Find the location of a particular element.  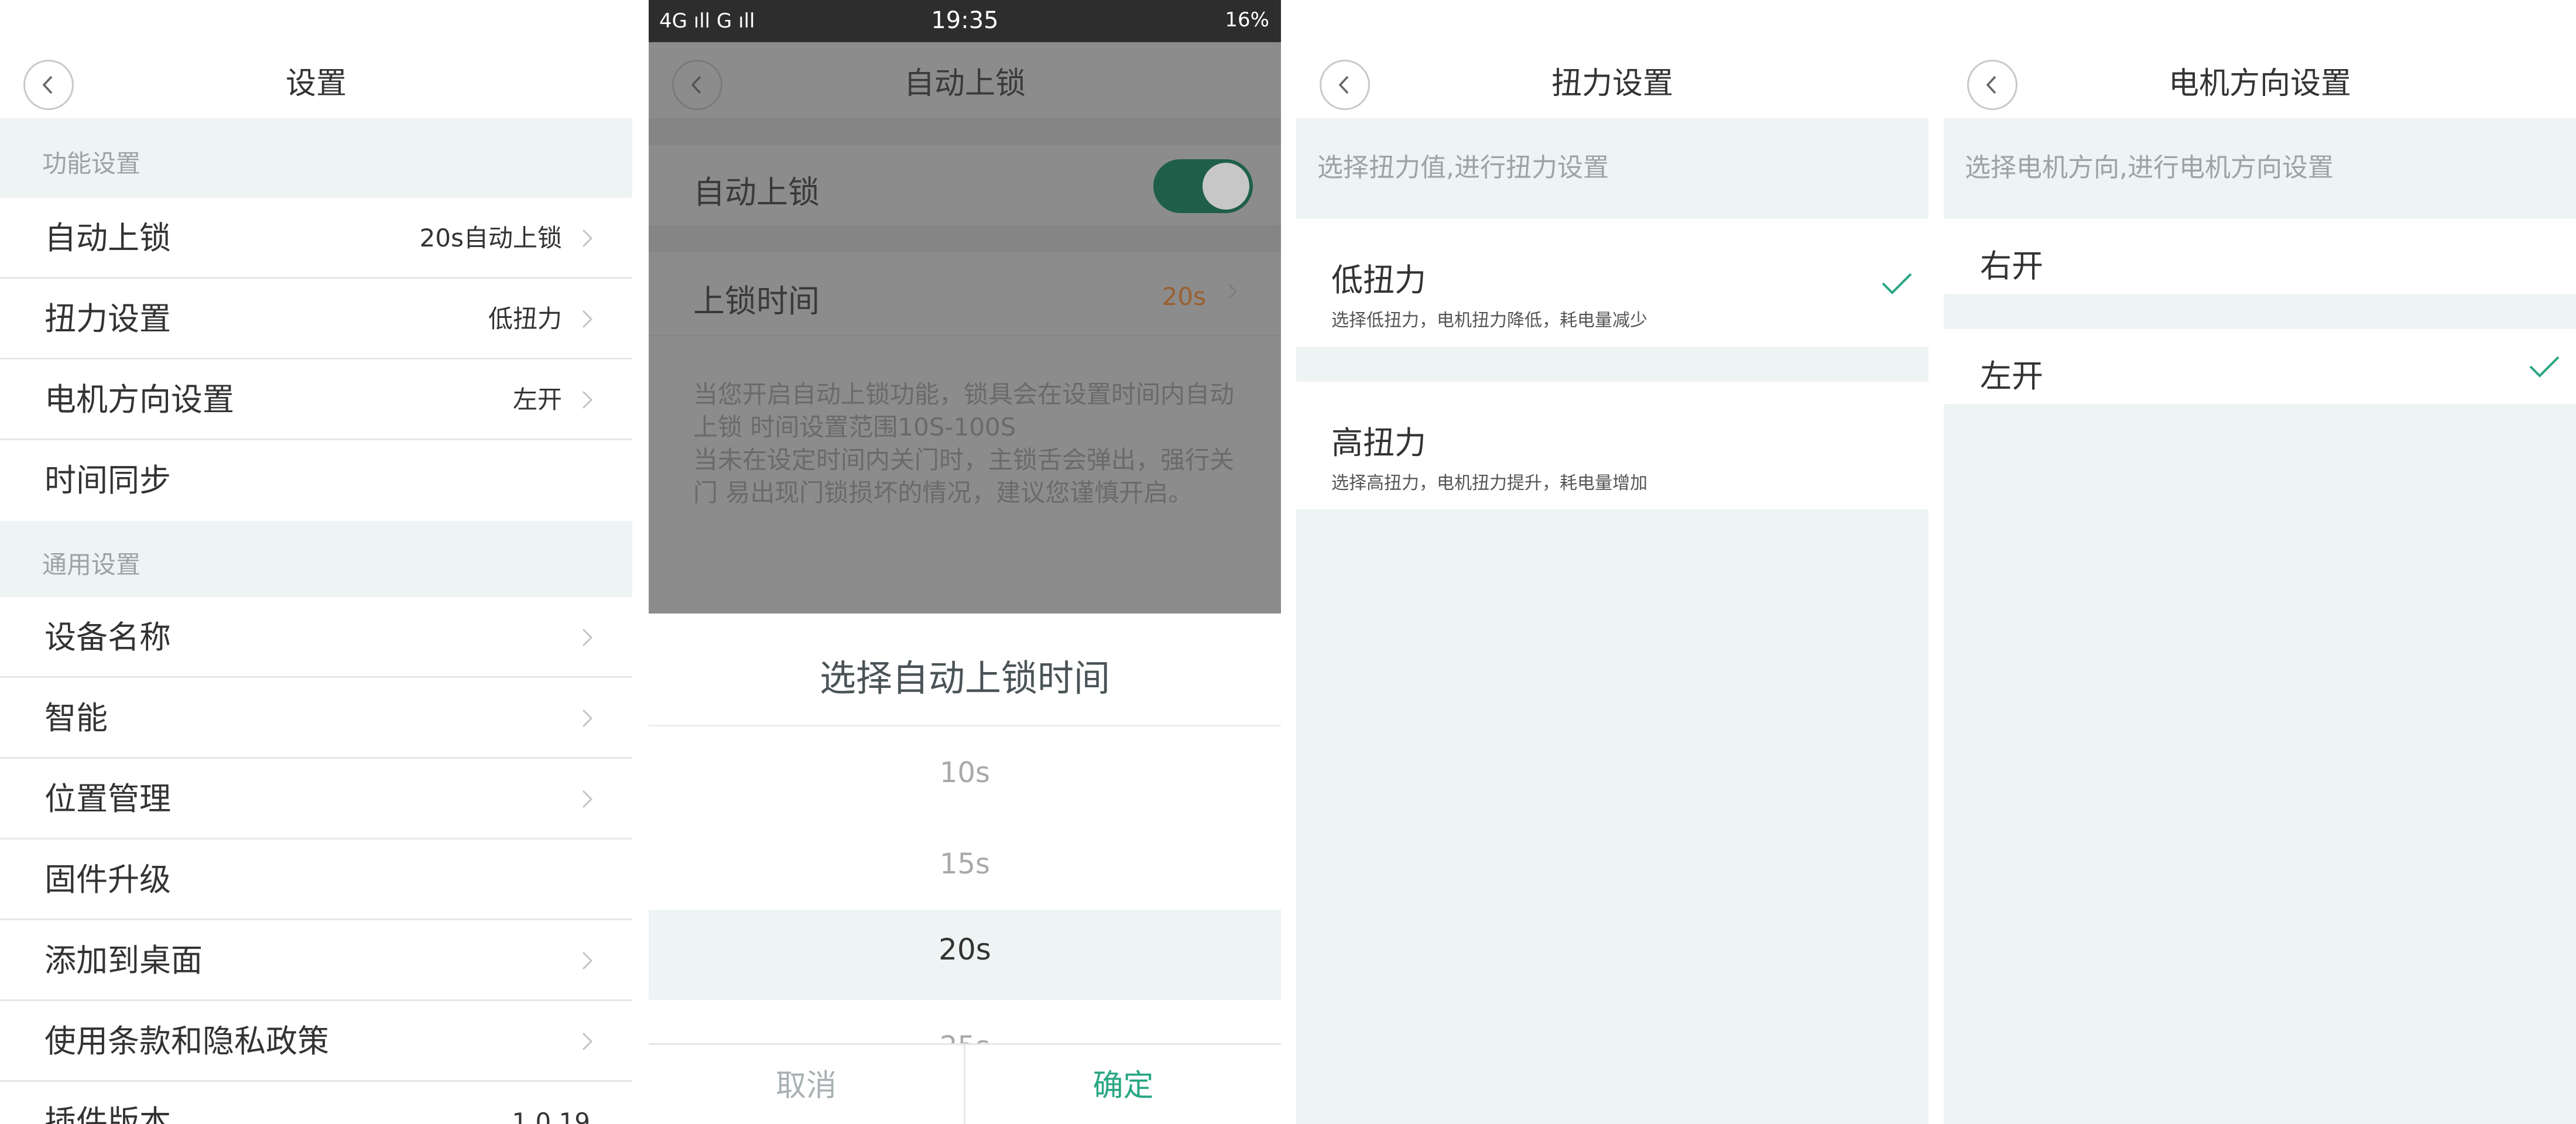

row-value: 左开 is located at coordinates (537, 400).